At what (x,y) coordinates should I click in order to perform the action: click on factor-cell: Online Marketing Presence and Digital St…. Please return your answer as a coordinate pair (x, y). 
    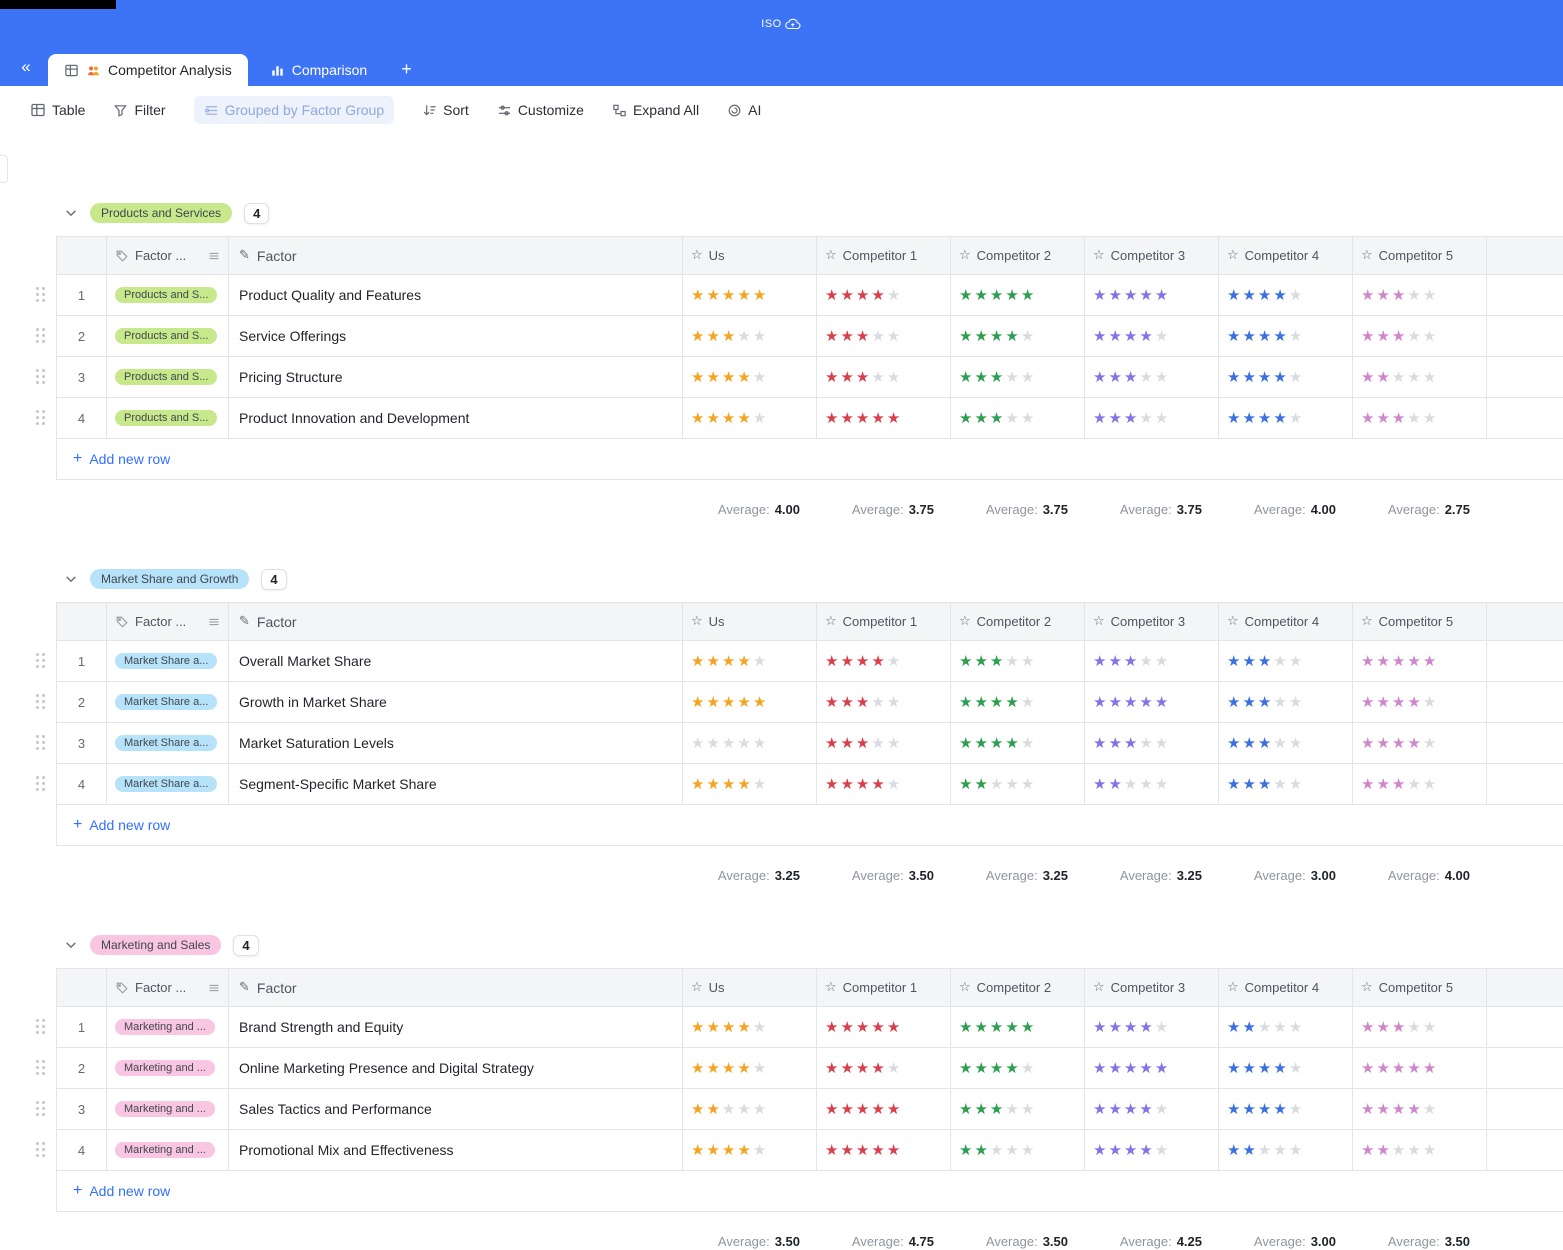
    Looking at the image, I should click on (456, 1068).